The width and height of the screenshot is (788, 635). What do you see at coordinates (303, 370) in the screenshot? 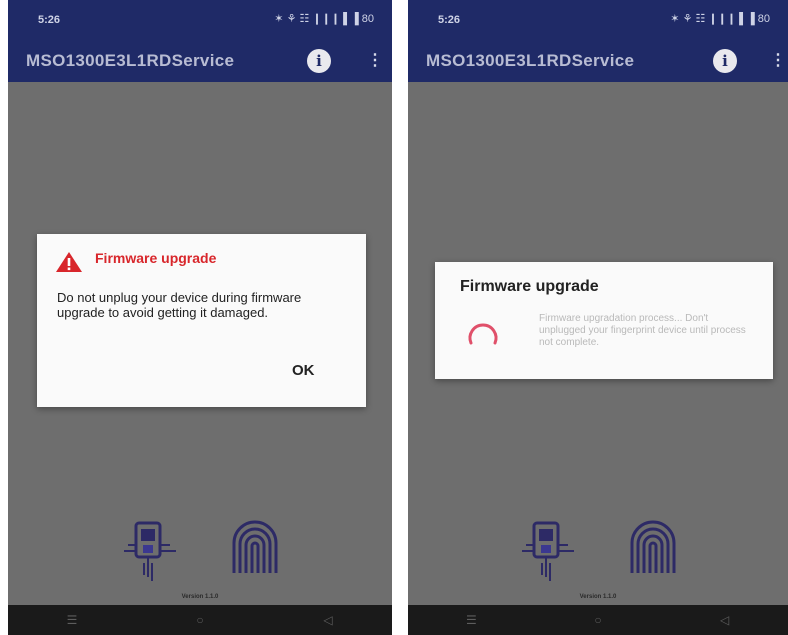
I see `ok-button: OK` at bounding box center [303, 370].